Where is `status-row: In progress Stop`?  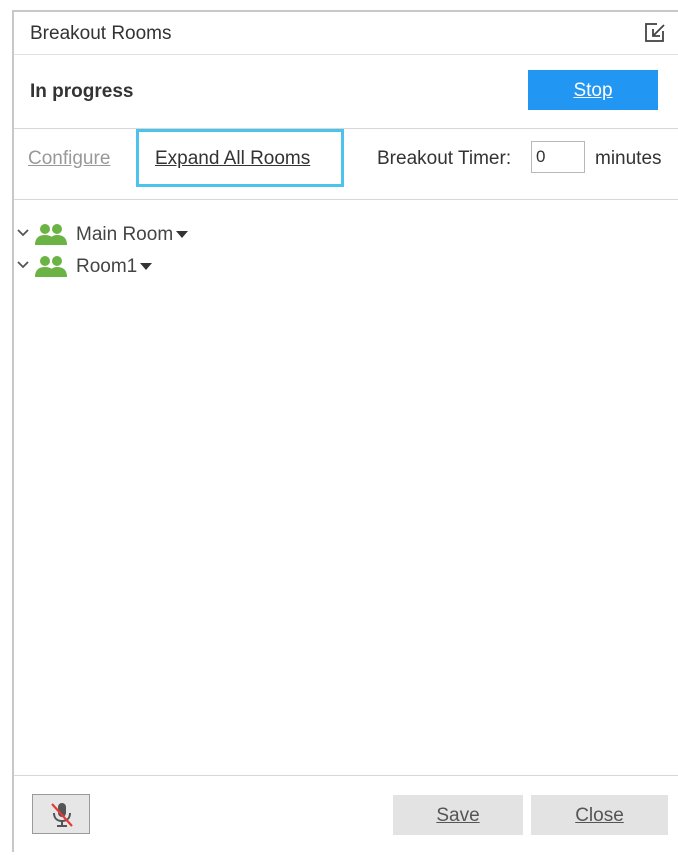
status-row: In progress Stop is located at coordinates (346, 91).